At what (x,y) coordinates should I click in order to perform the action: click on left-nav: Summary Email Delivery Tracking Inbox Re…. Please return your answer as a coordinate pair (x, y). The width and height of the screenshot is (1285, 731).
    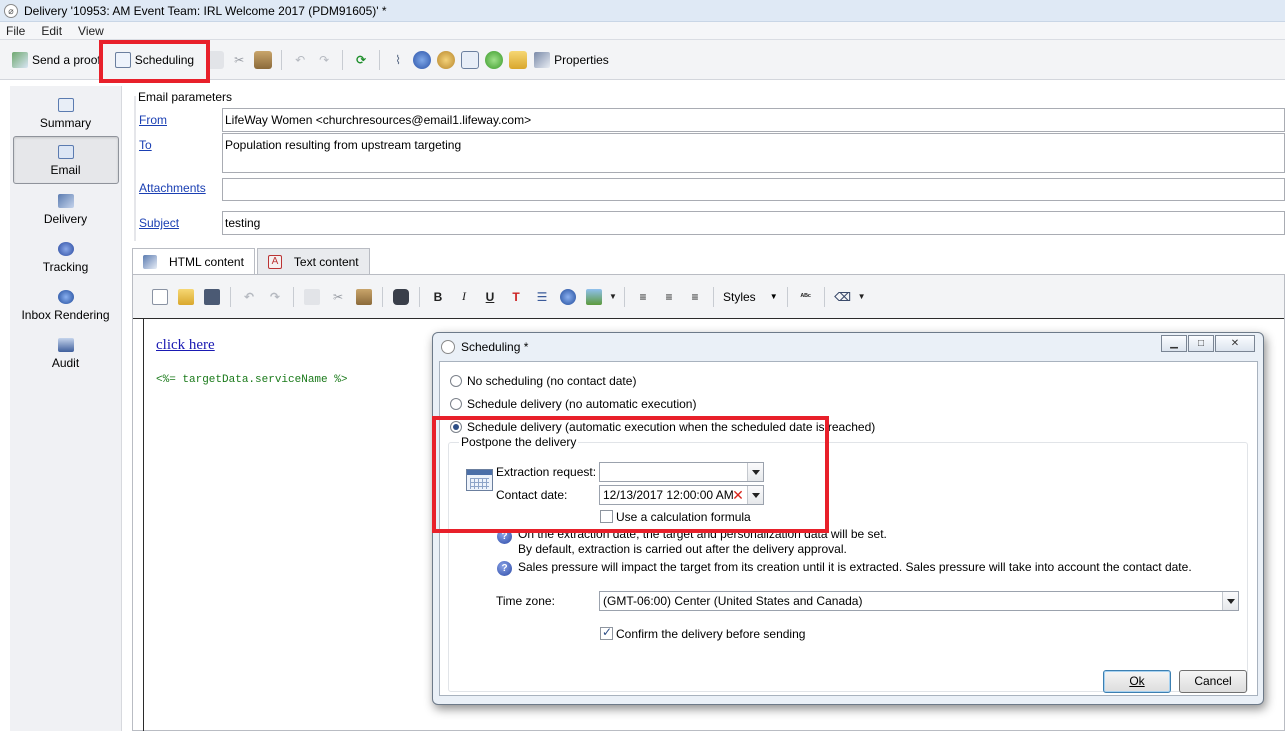
    Looking at the image, I should click on (66, 408).